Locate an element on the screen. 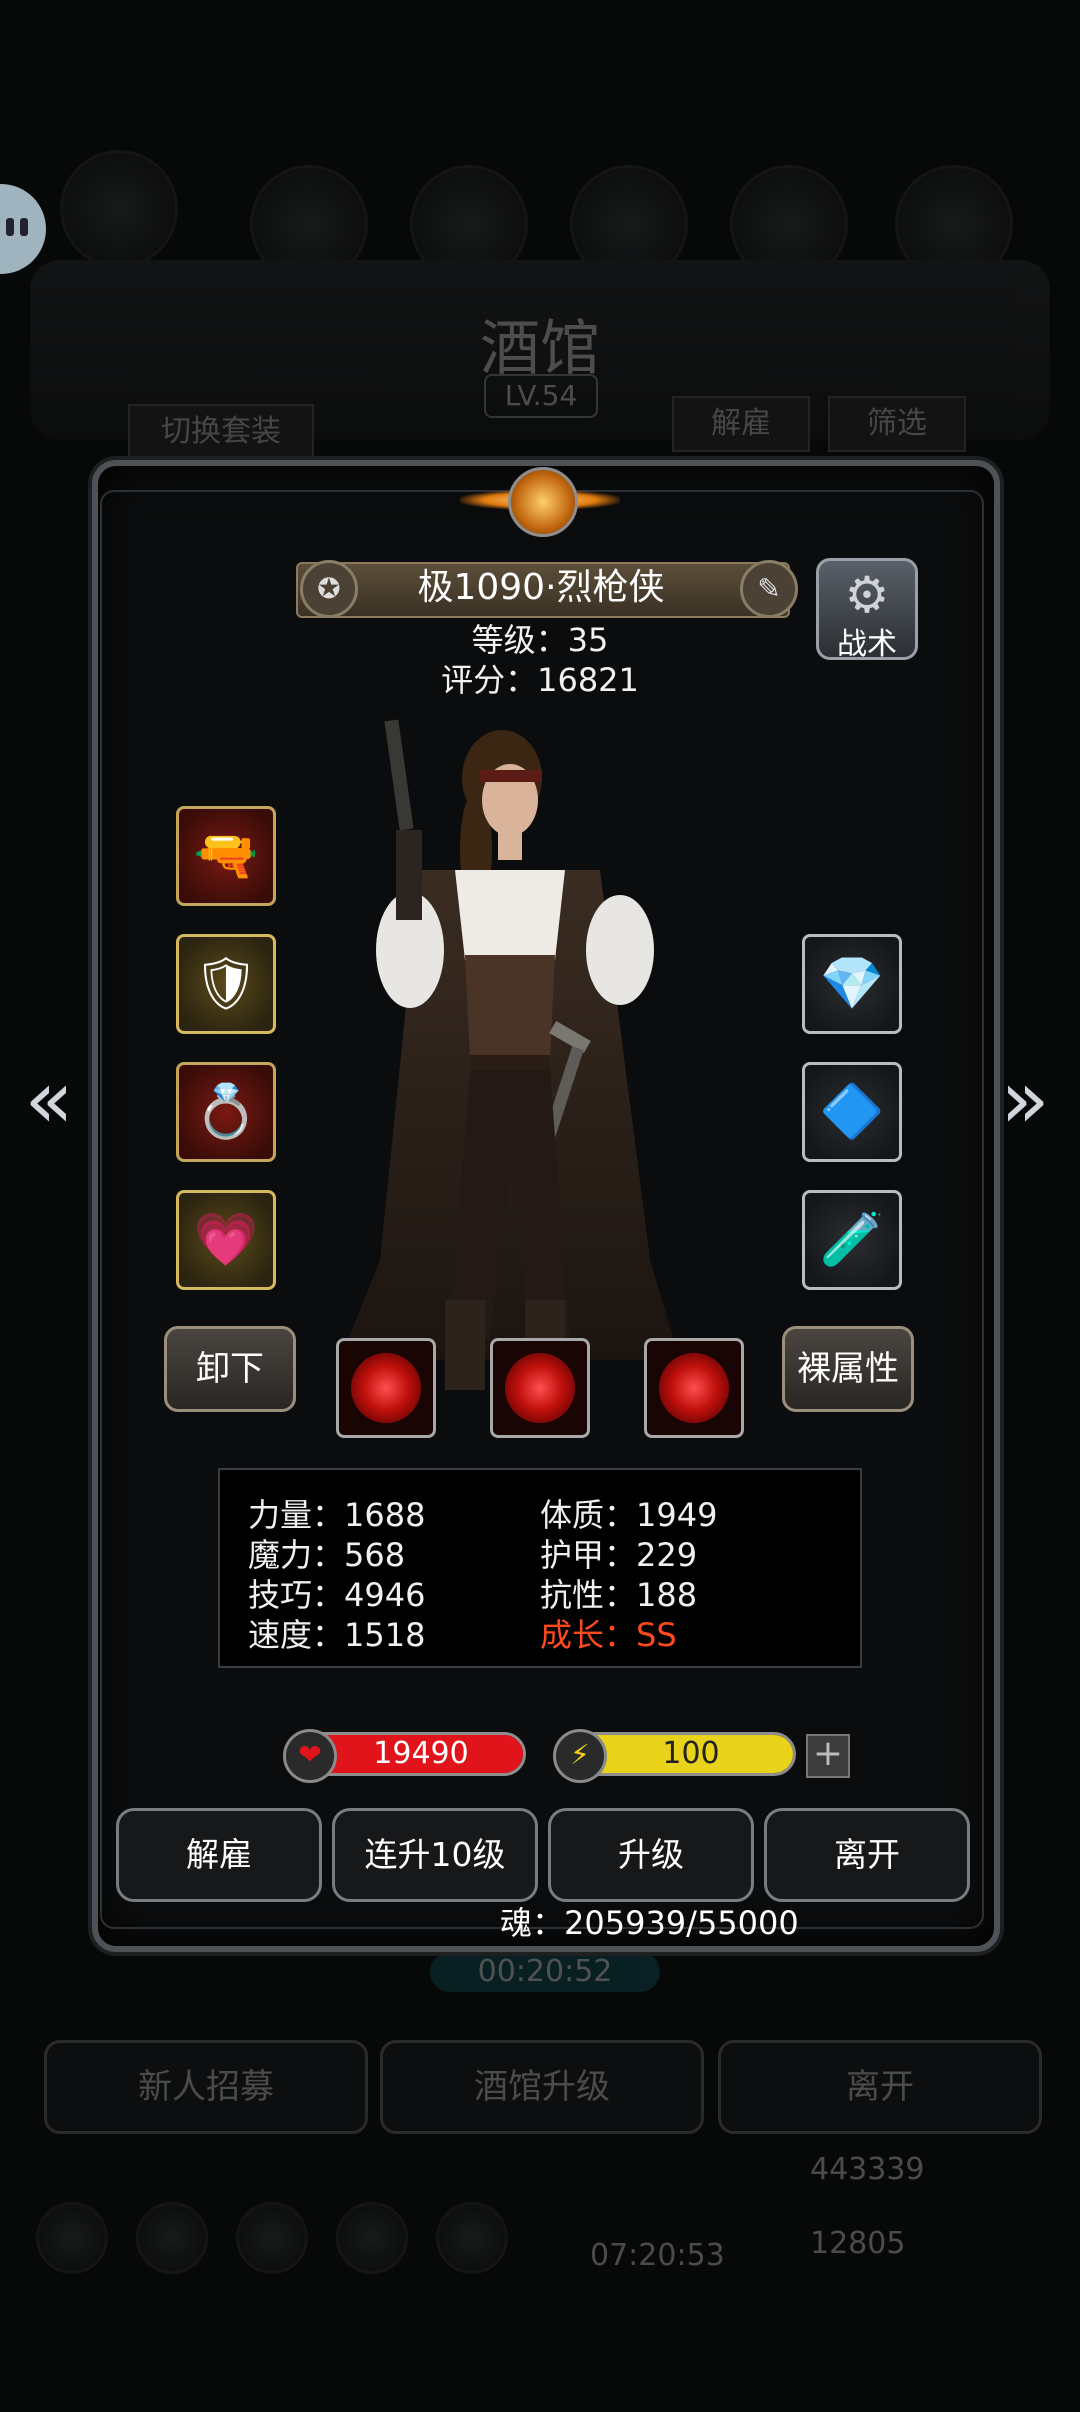 The width and height of the screenshot is (1080, 2412). tavern-level: LV.54 is located at coordinates (541, 396).